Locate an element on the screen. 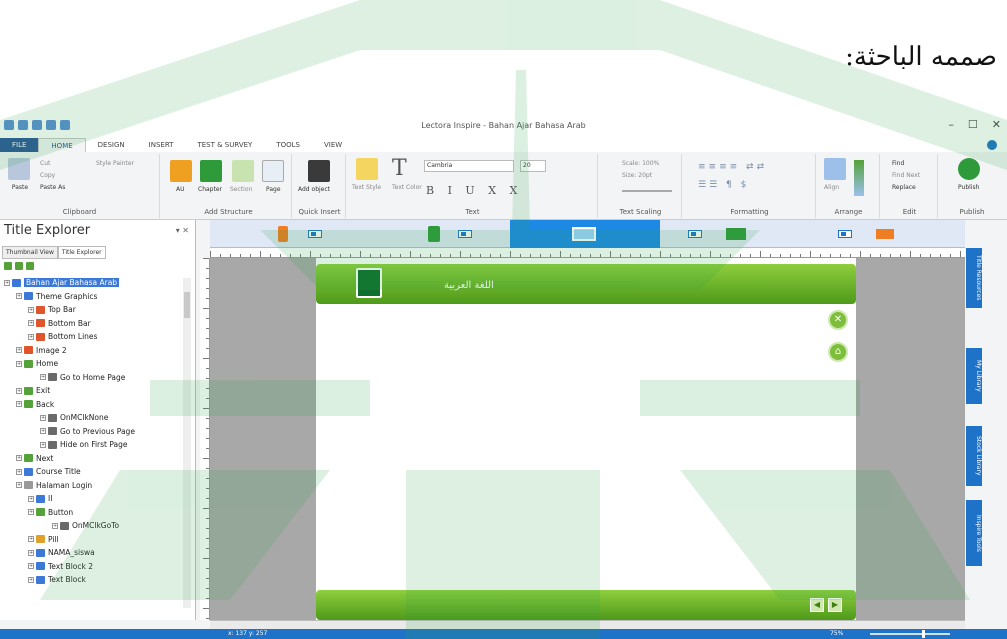  tree-item: + OnMClkNone is located at coordinates (94, 418).